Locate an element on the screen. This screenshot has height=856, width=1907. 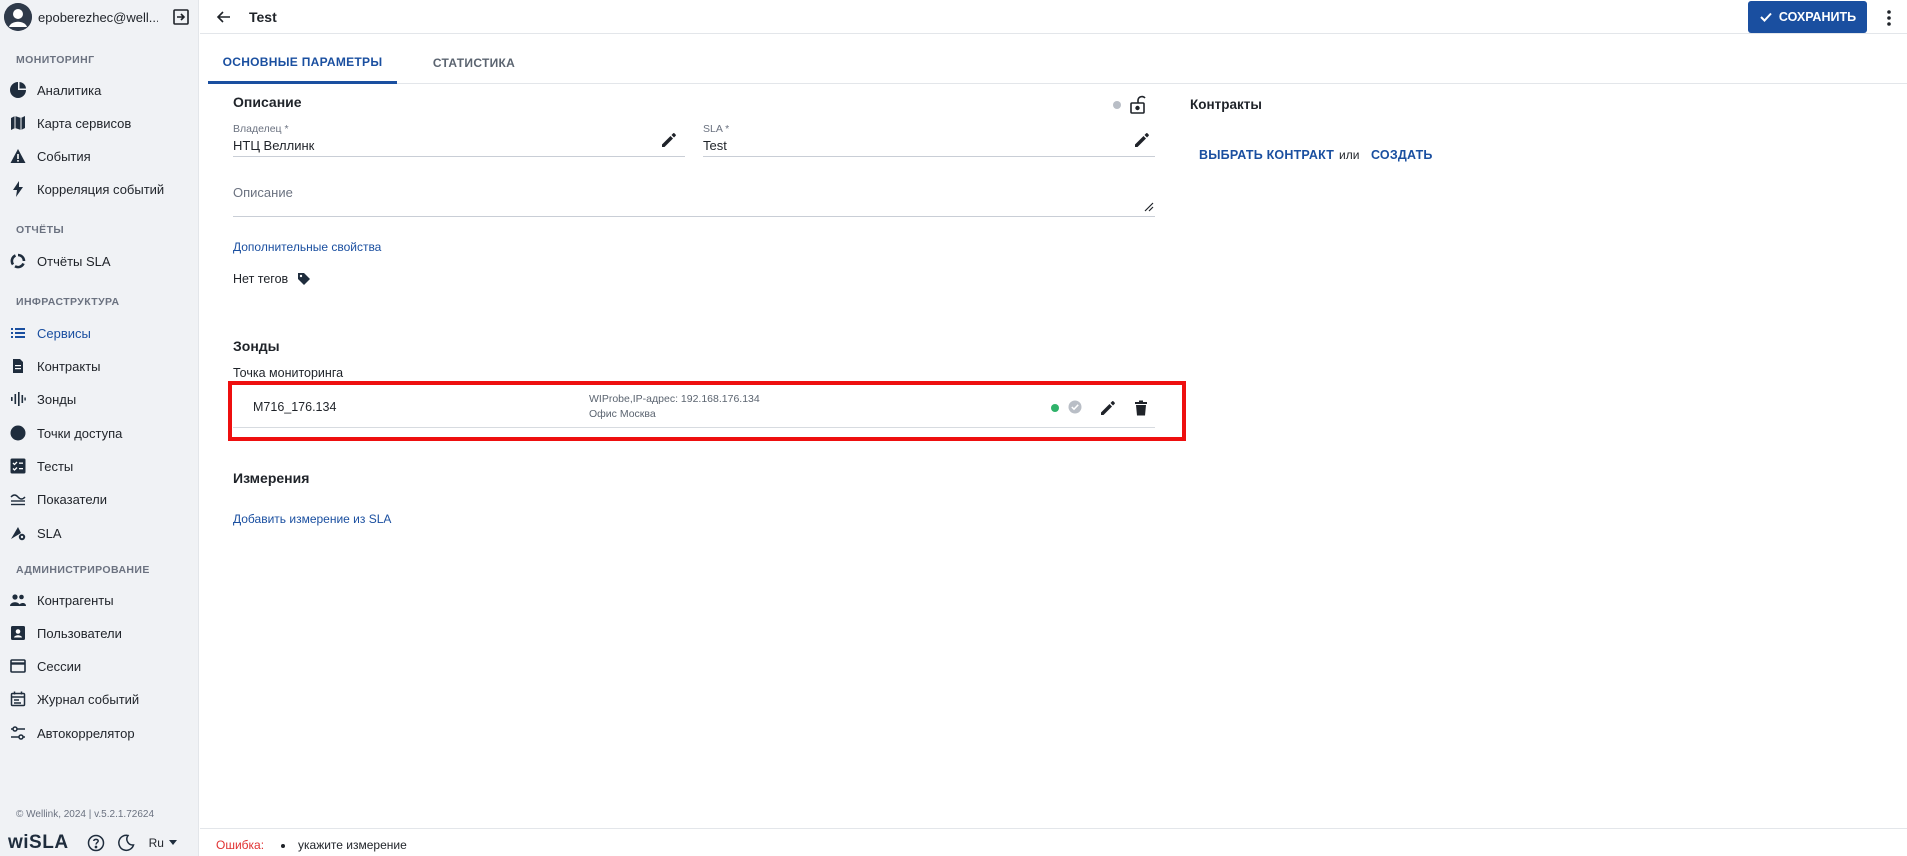
sidebar-item-sla: SLA is located at coordinates (99, 533).